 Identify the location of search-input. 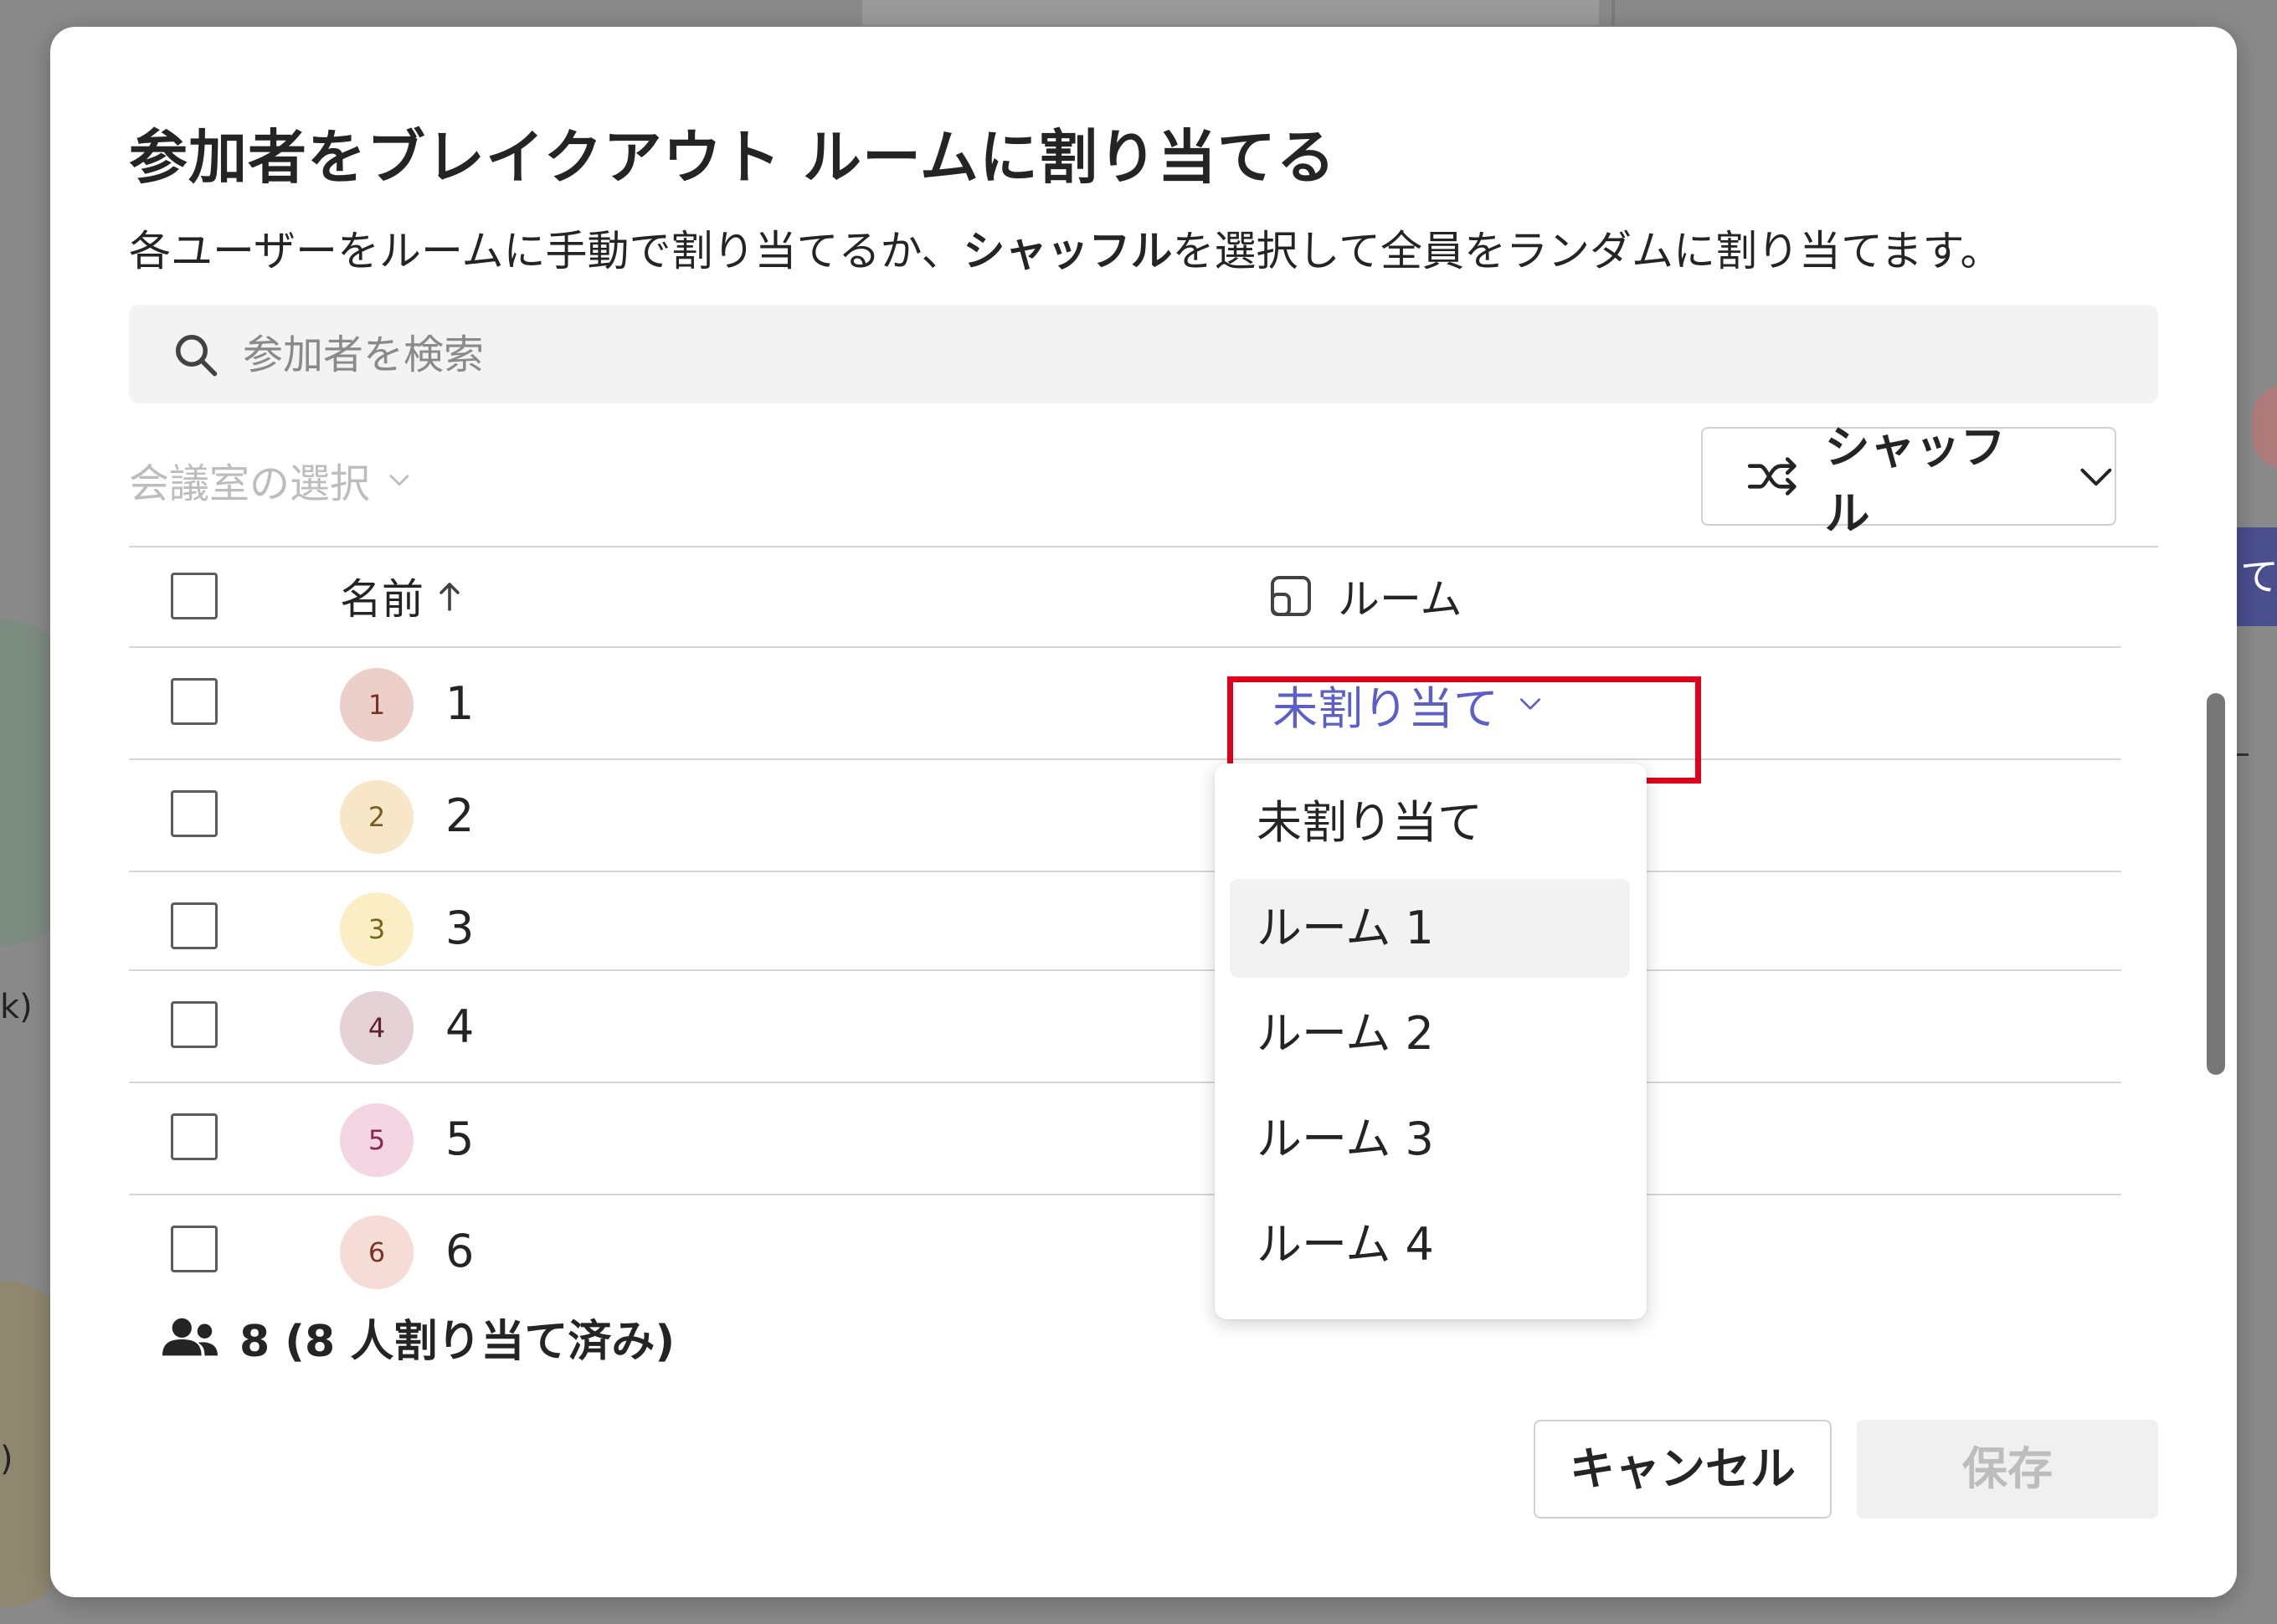
(1180, 354).